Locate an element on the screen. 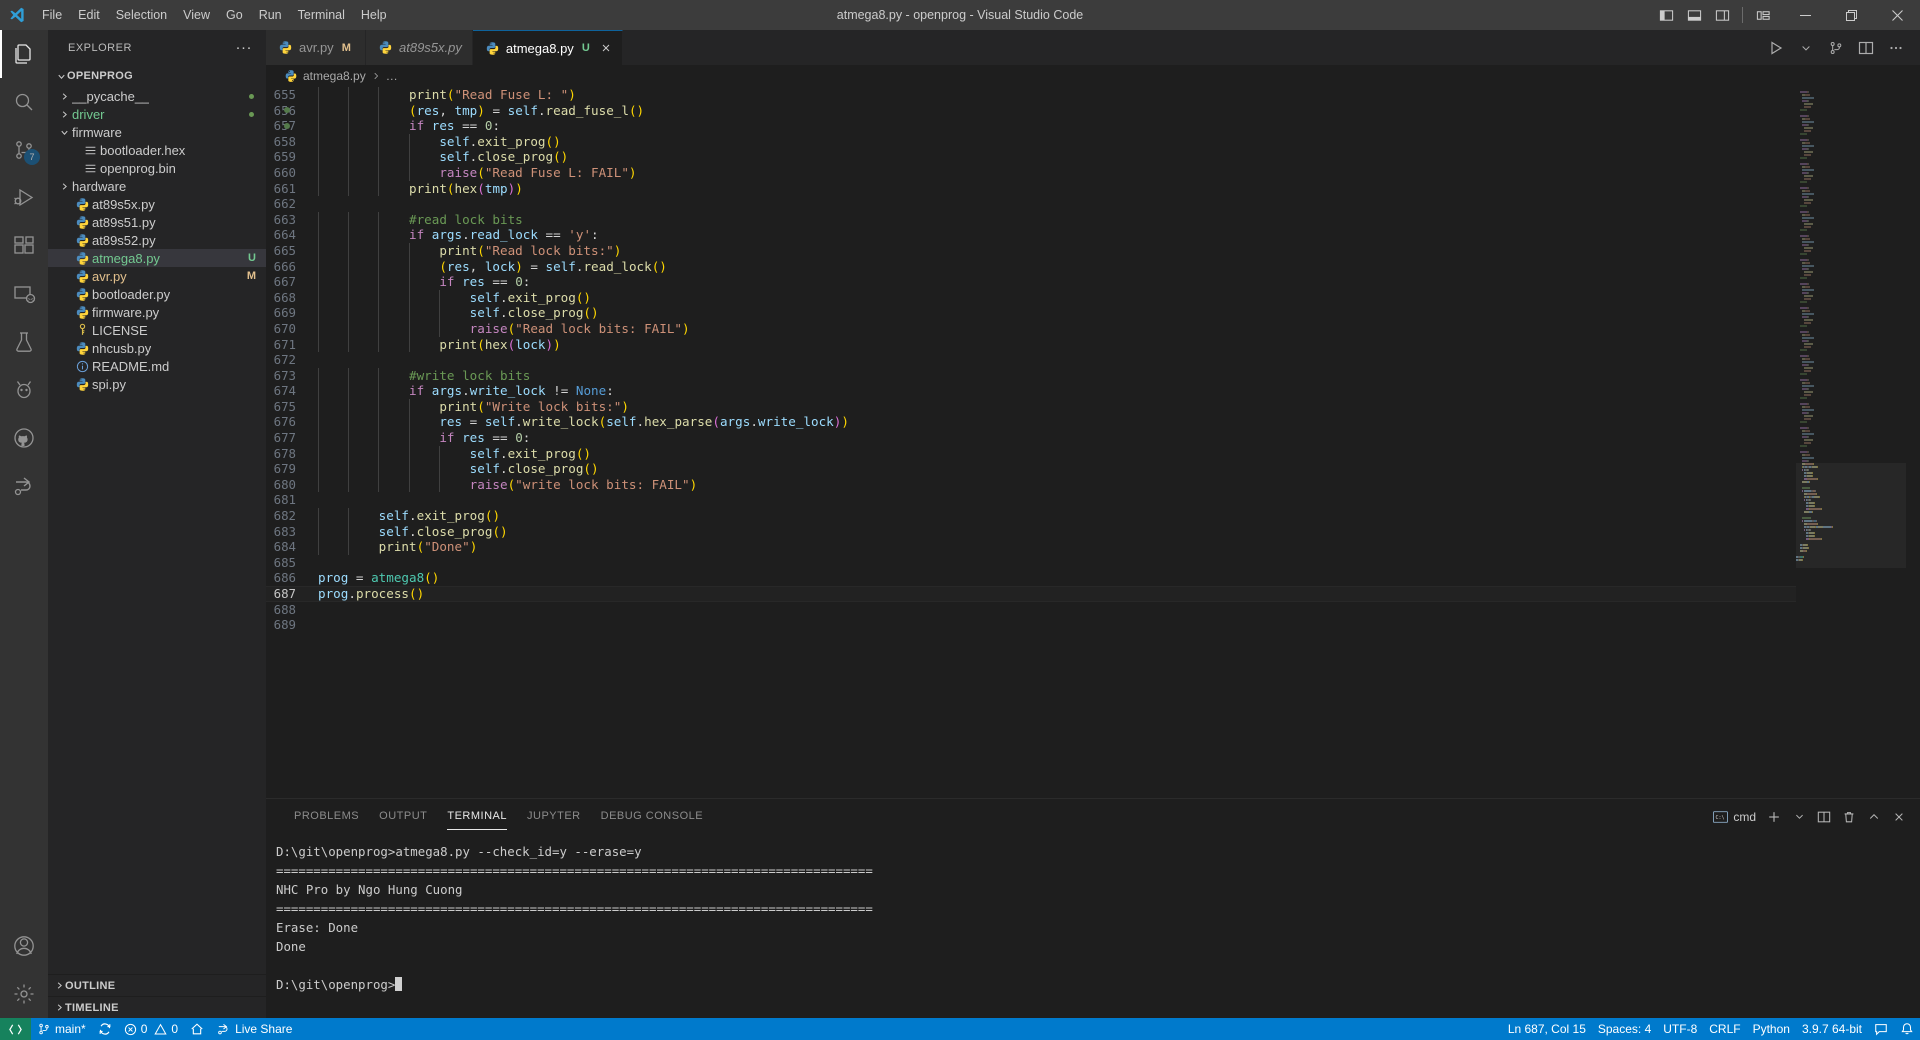  code-line: 681 is located at coordinates (1031, 500).